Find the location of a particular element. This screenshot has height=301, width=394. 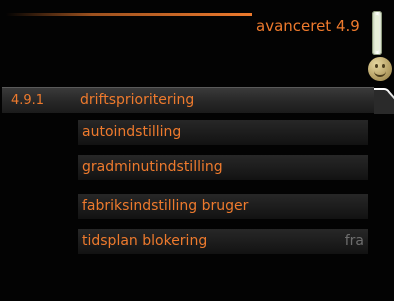

menu-item-number: 4.9.1 is located at coordinates (28, 100).